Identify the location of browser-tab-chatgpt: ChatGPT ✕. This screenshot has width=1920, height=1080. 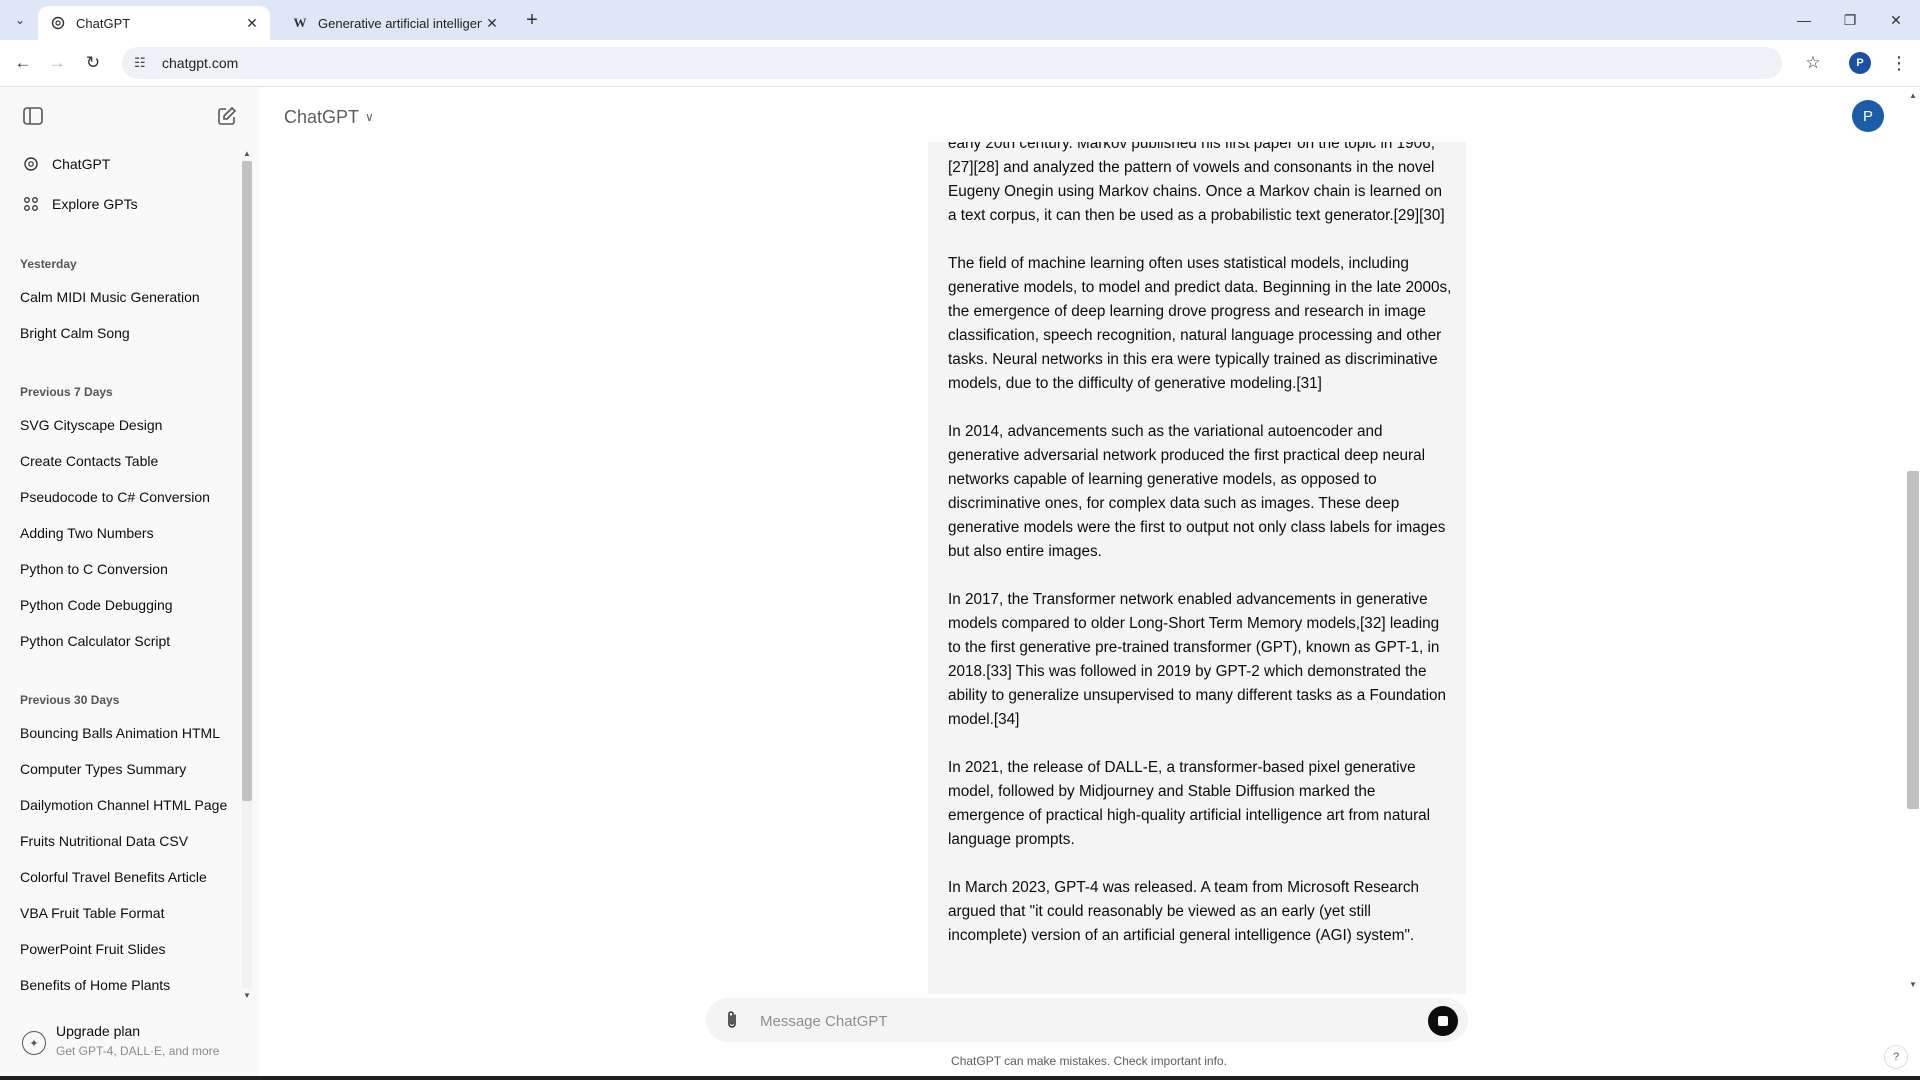
(154, 23).